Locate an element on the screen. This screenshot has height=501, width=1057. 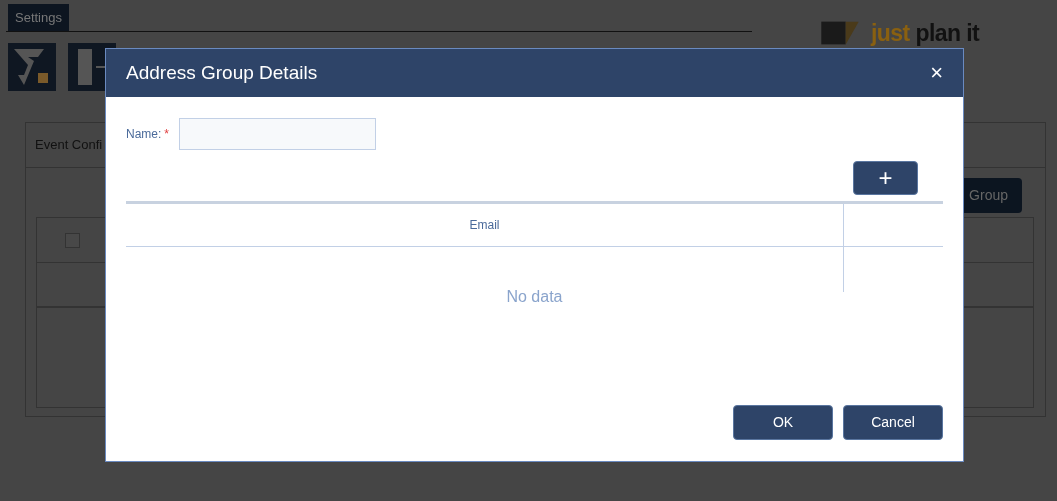
close-button: × is located at coordinates (936, 73).